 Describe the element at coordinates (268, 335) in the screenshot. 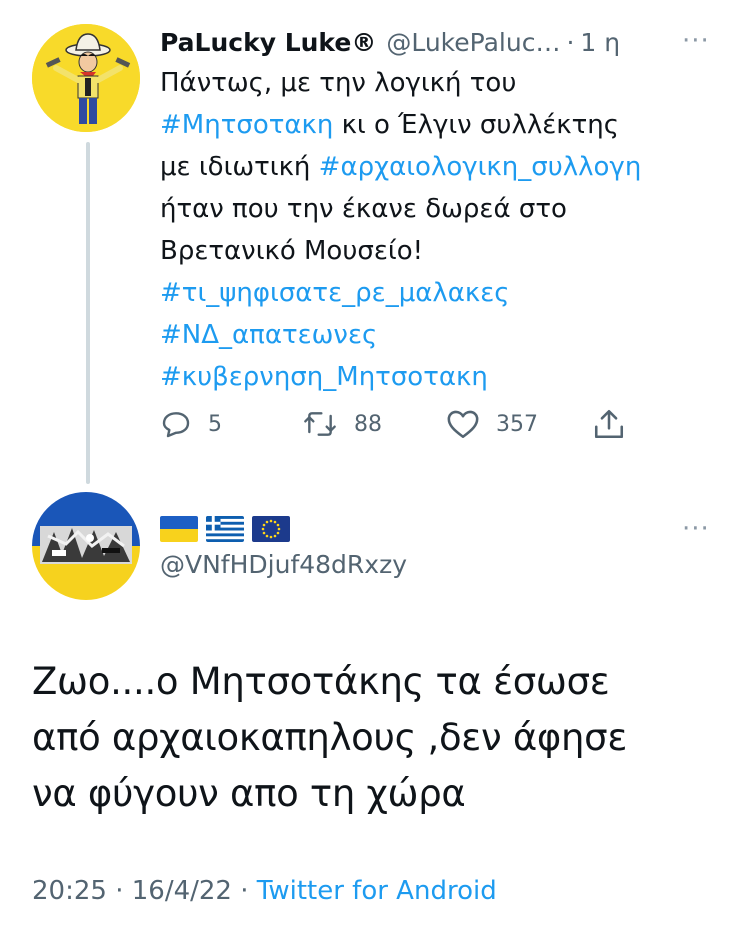

I see `hashtag-link: #ΝΔ_απατεωνες` at that location.